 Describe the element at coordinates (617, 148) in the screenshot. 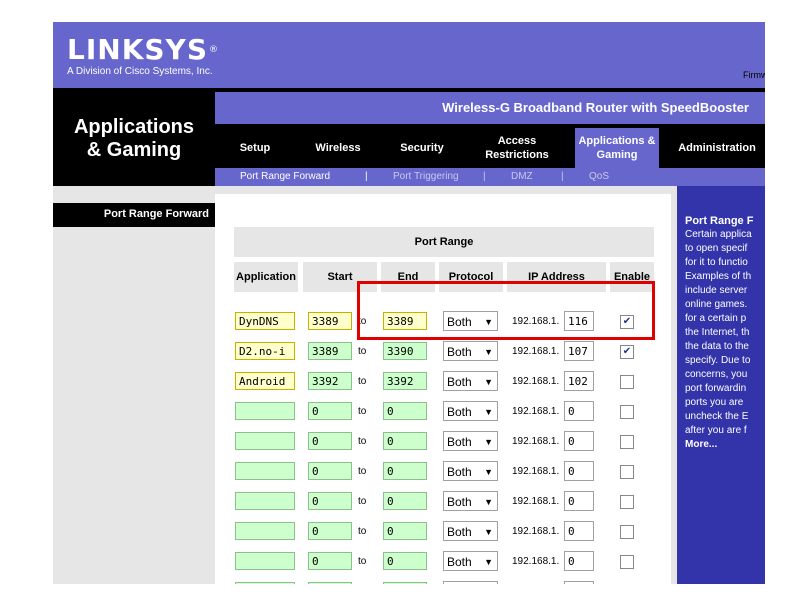

I see `tab-applications-gaming: Applications & Gaming` at that location.